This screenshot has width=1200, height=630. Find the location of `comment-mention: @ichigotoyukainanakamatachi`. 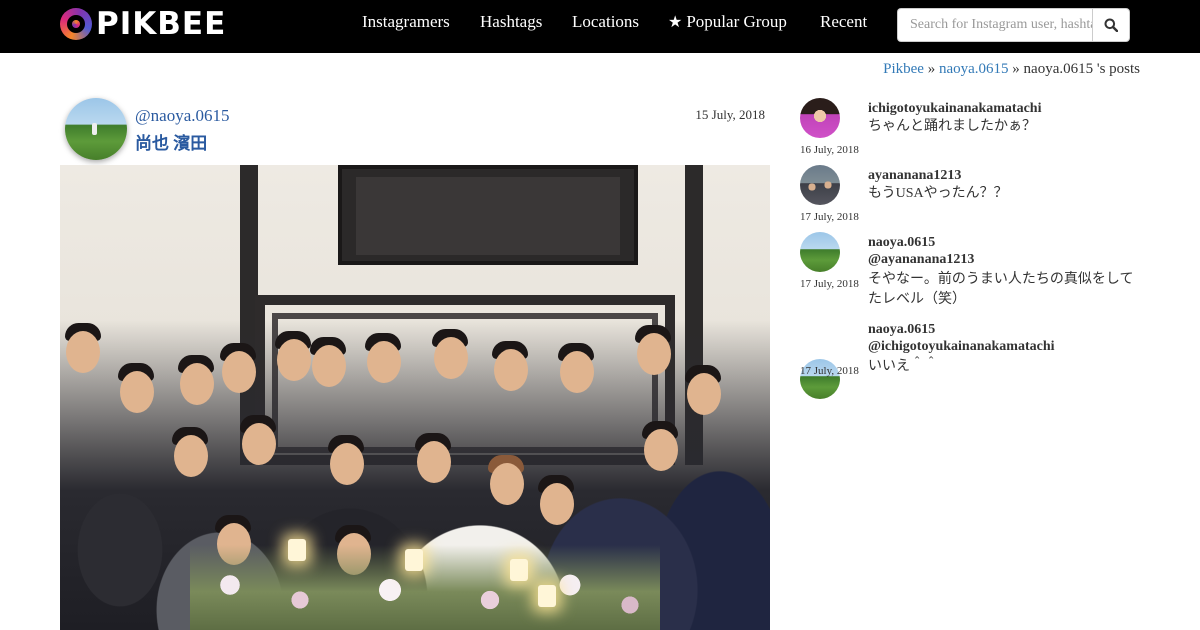

comment-mention: @ichigotoyukainanakamatachi is located at coordinates (961, 347).